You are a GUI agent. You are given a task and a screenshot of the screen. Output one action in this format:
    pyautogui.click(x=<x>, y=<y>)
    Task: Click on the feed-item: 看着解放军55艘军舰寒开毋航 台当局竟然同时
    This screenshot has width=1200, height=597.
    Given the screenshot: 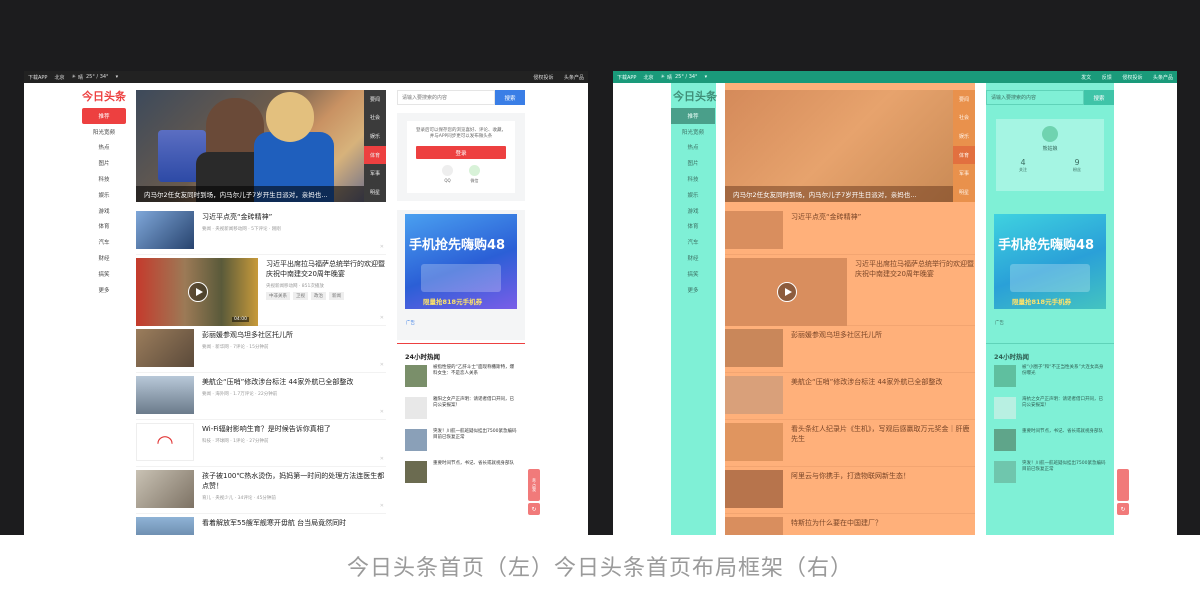 What is the action you would take?
    pyautogui.click(x=261, y=525)
    